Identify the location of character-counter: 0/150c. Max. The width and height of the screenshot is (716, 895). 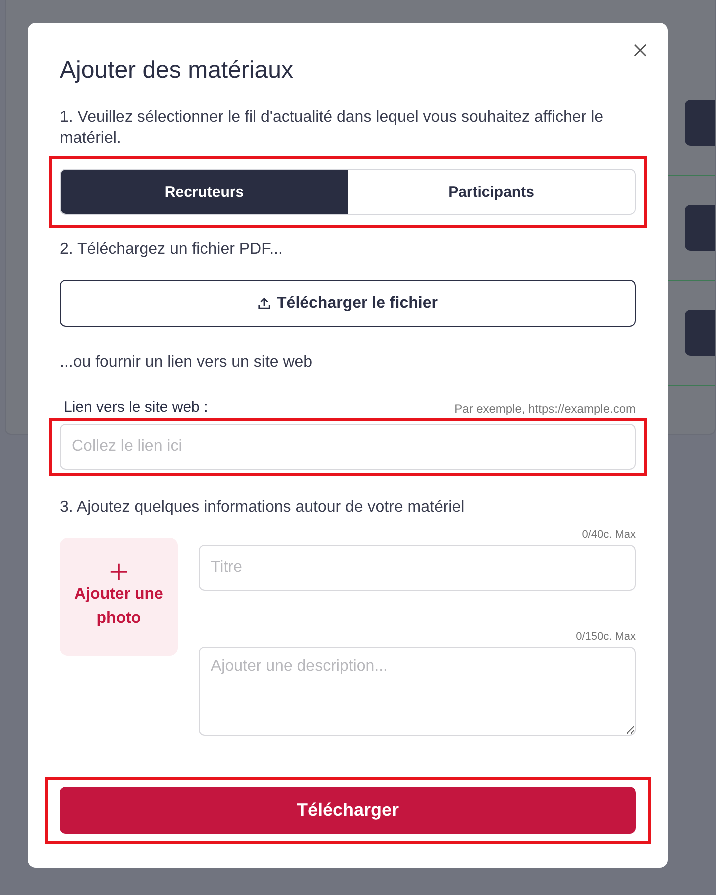
(606, 637).